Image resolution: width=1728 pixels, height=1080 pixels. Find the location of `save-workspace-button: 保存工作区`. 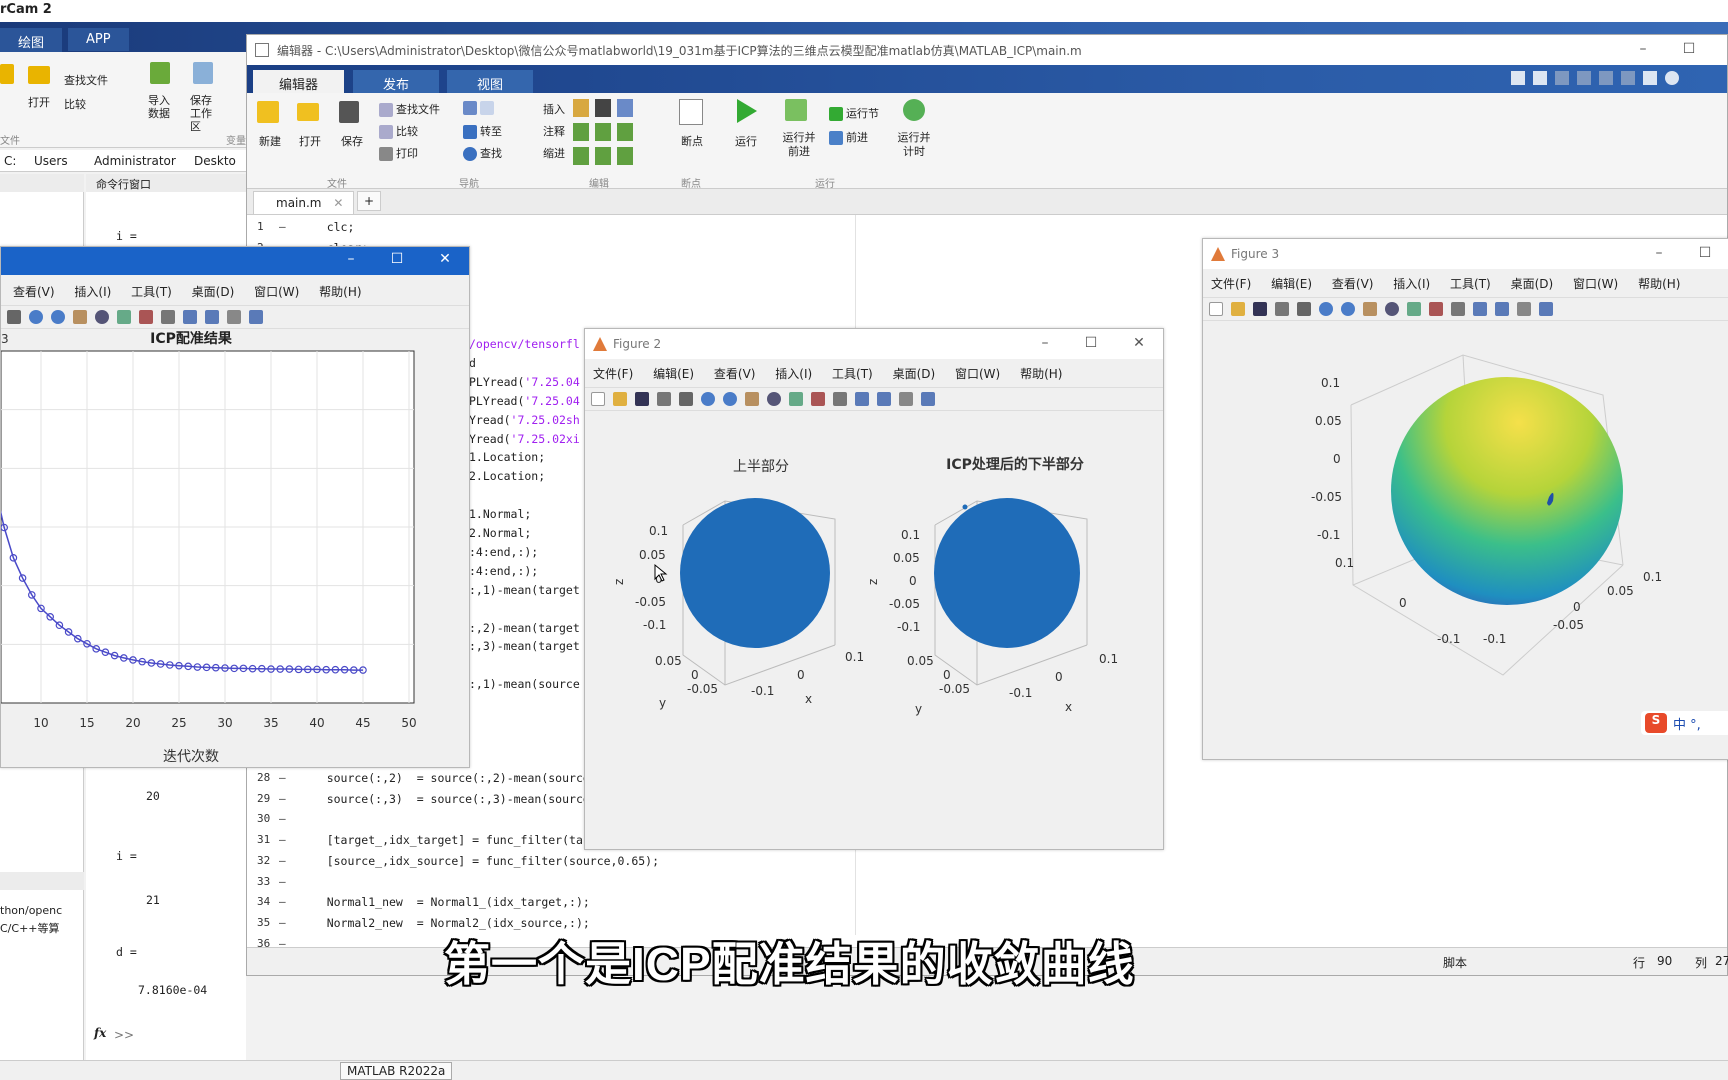

save-workspace-button: 保存工作区 is located at coordinates (205, 113).